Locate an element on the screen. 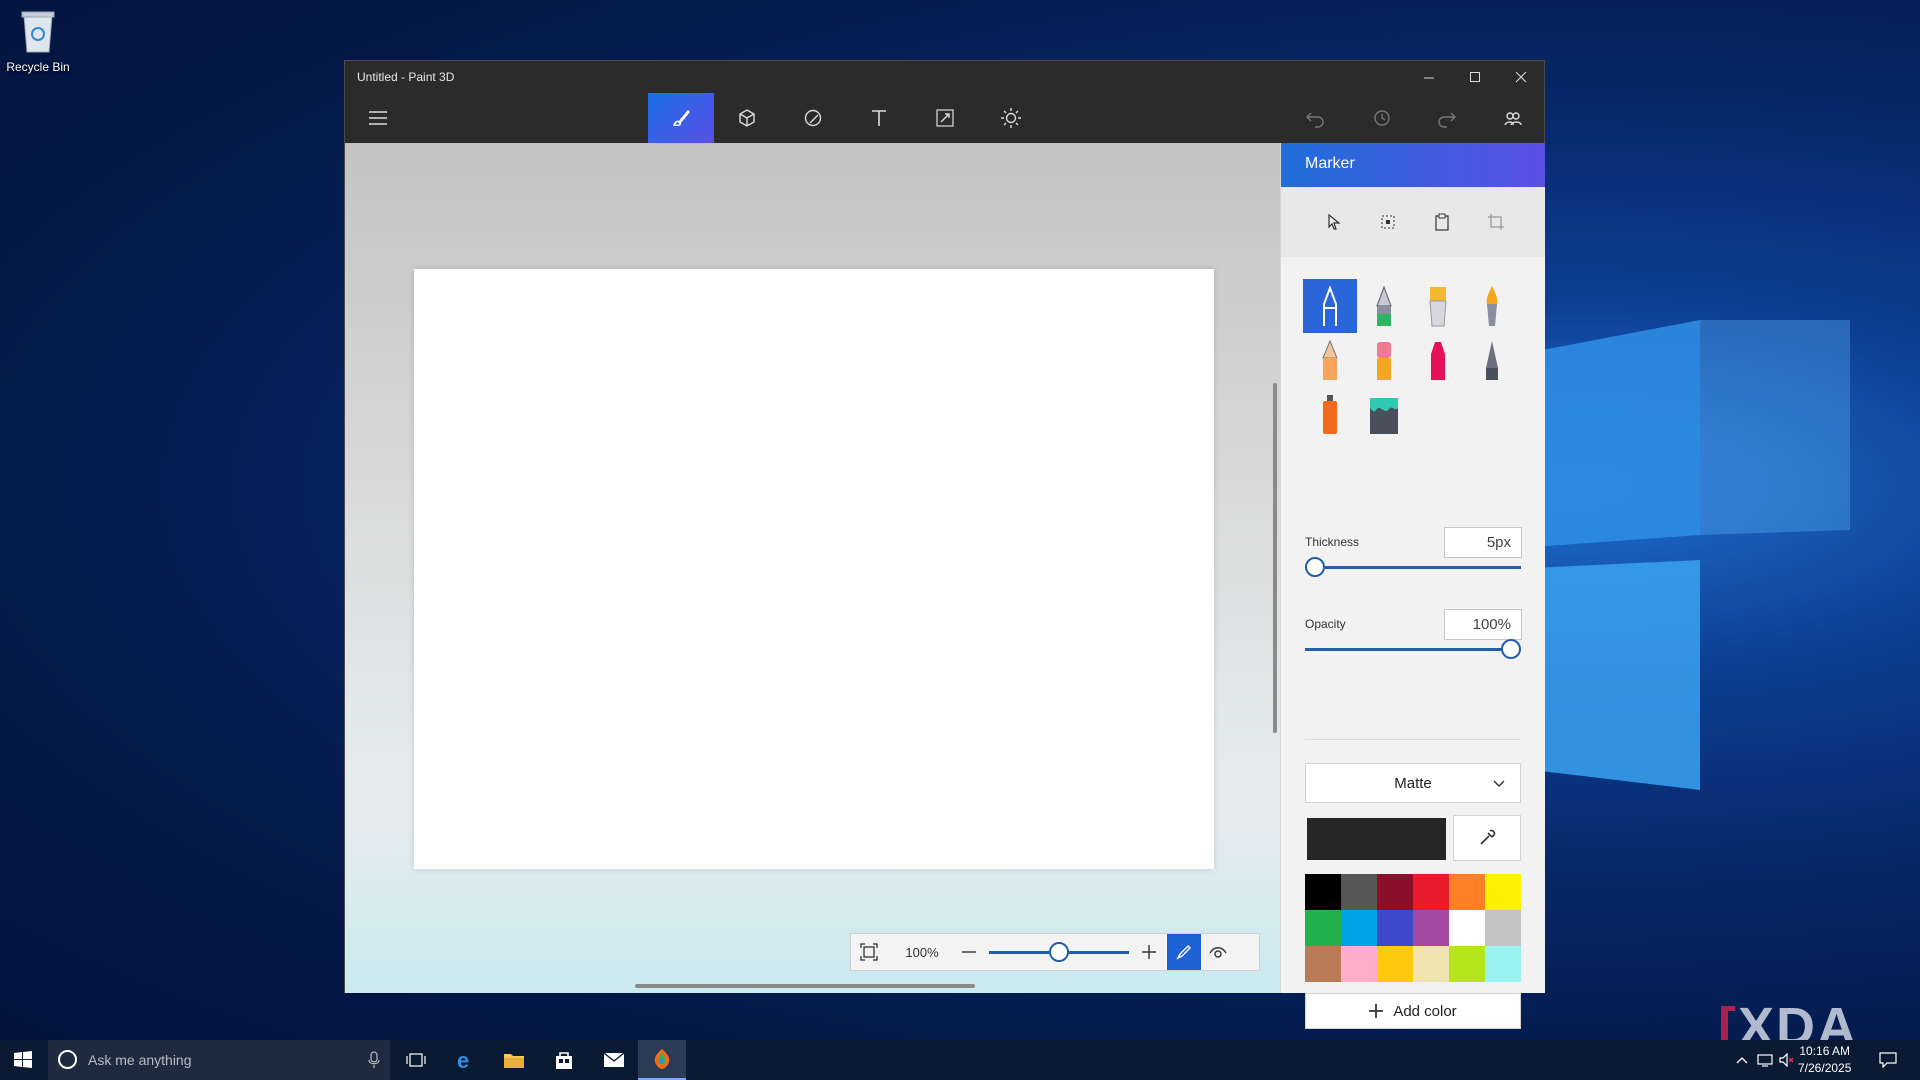 The height and width of the screenshot is (1080, 1920). eraser-brush is located at coordinates (1384, 360).